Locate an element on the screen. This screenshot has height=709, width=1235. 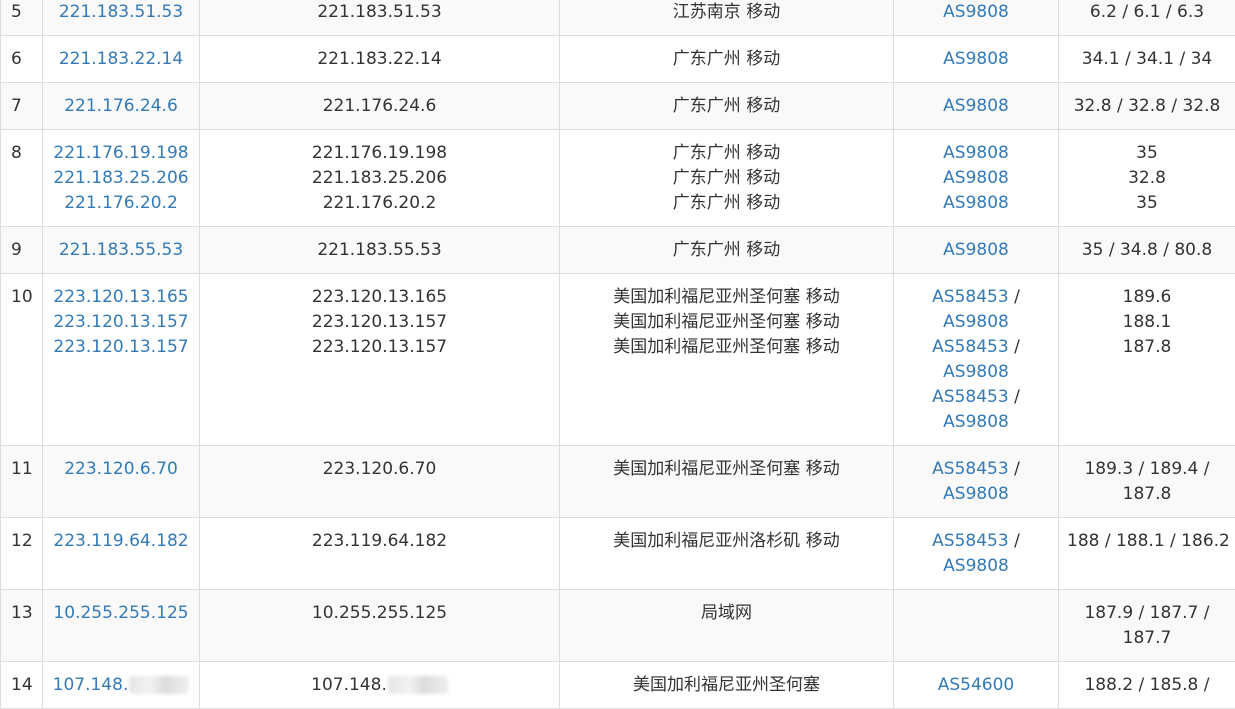
ip-link-label: 10.255.255.125 is located at coordinates (120, 613).